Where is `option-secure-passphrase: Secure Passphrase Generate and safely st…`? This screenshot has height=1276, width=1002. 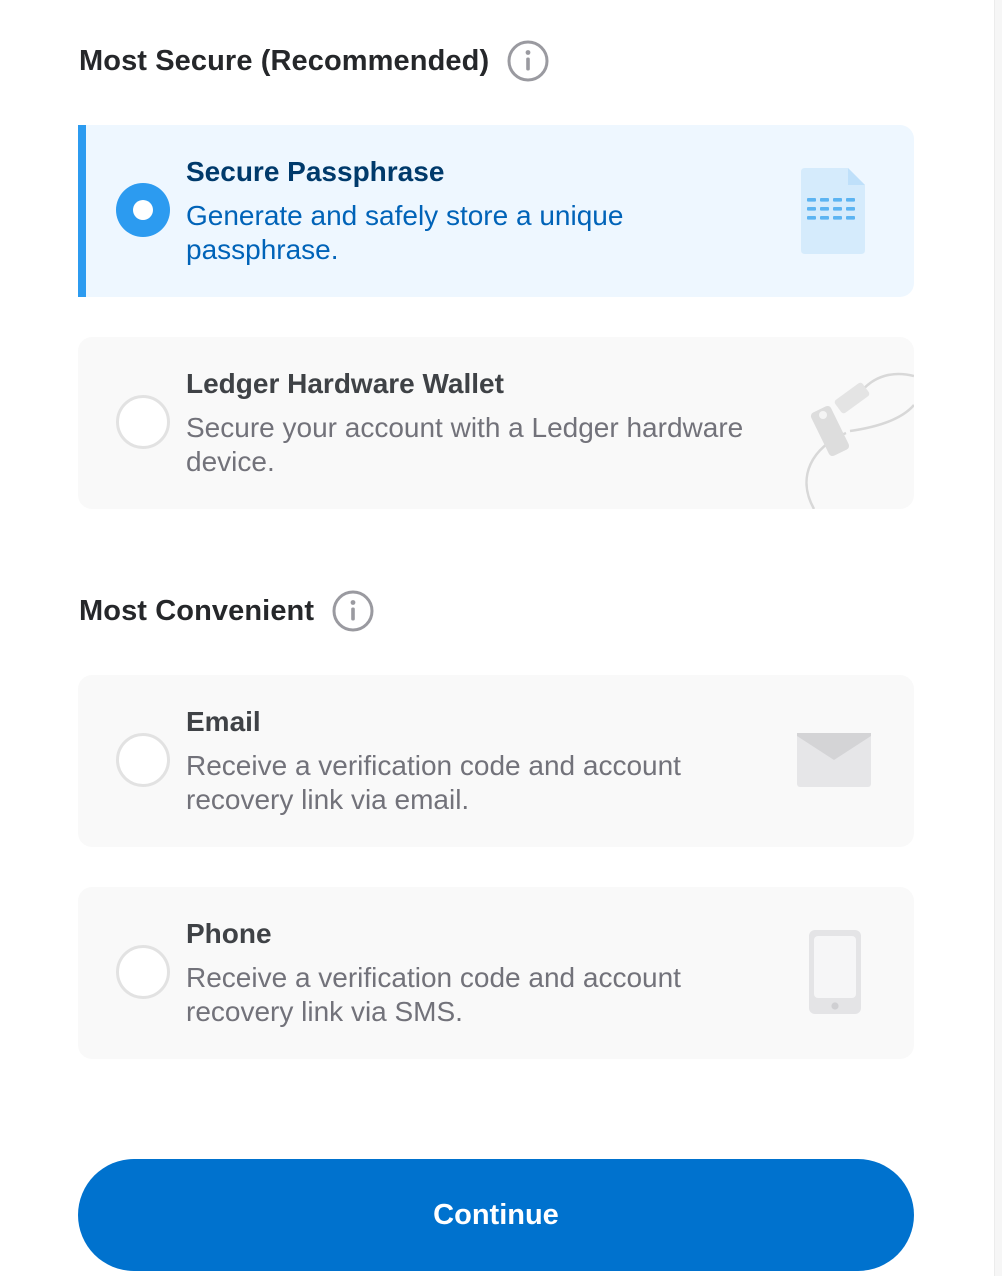 option-secure-passphrase: Secure Passphrase Generate and safely st… is located at coordinates (496, 211).